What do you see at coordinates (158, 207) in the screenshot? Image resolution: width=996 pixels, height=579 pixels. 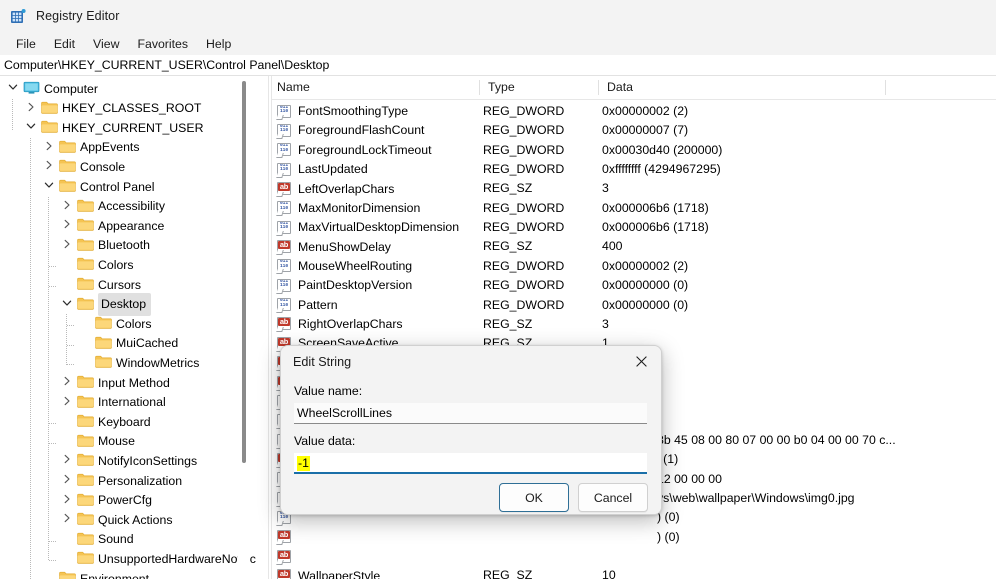 I see `tree-item-accessibility: Accessibility` at bounding box center [158, 207].